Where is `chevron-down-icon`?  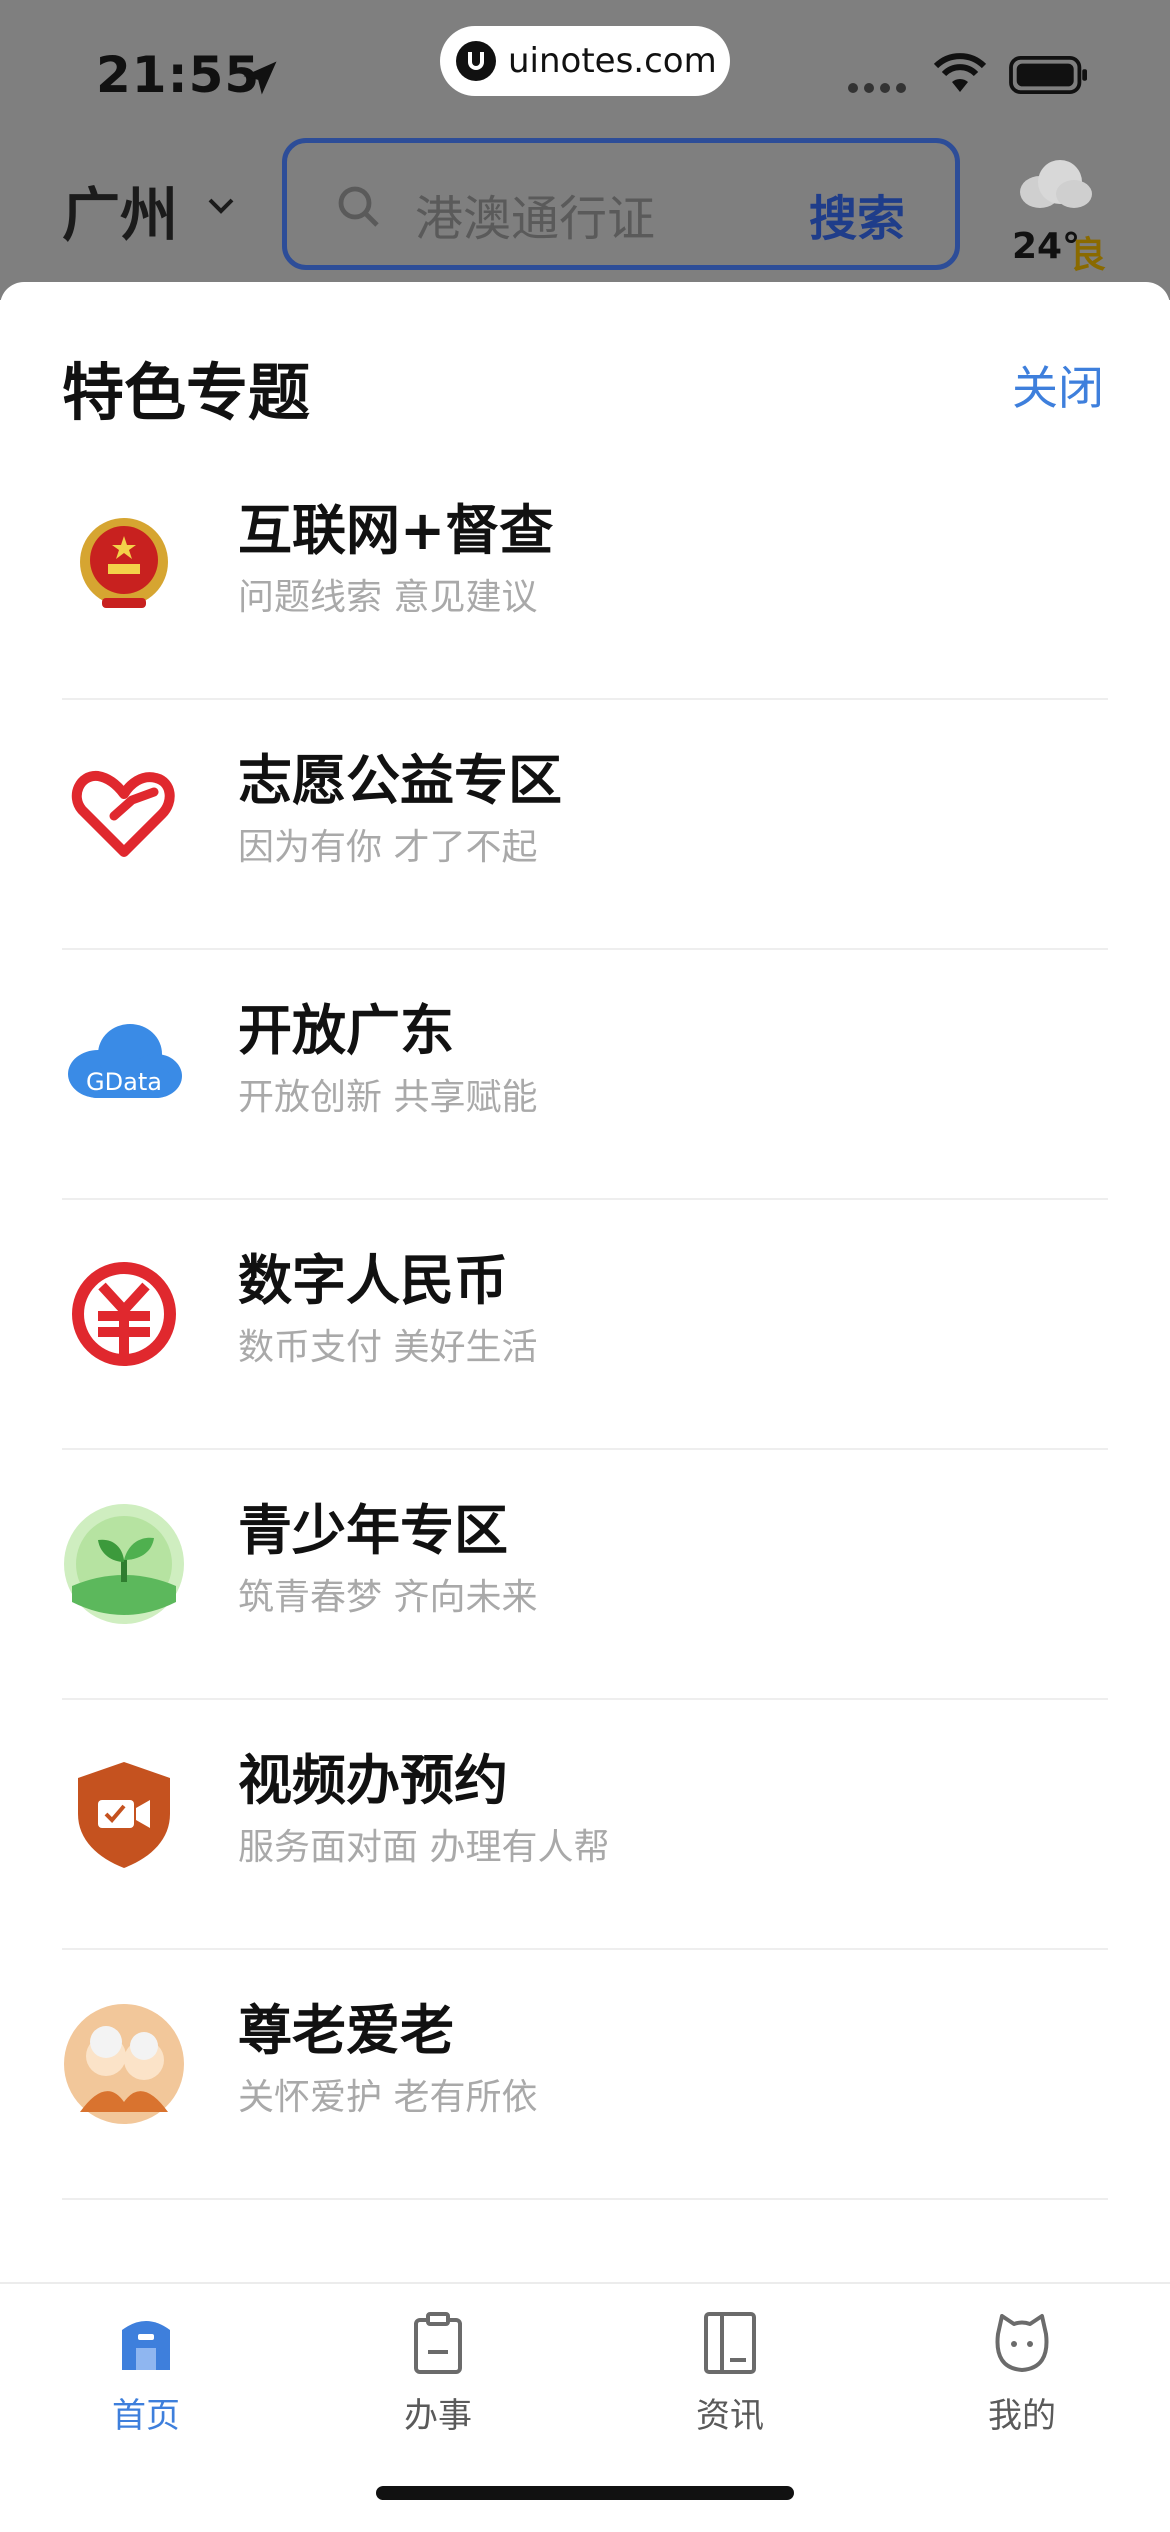
chevron-down-icon is located at coordinates (221, 206).